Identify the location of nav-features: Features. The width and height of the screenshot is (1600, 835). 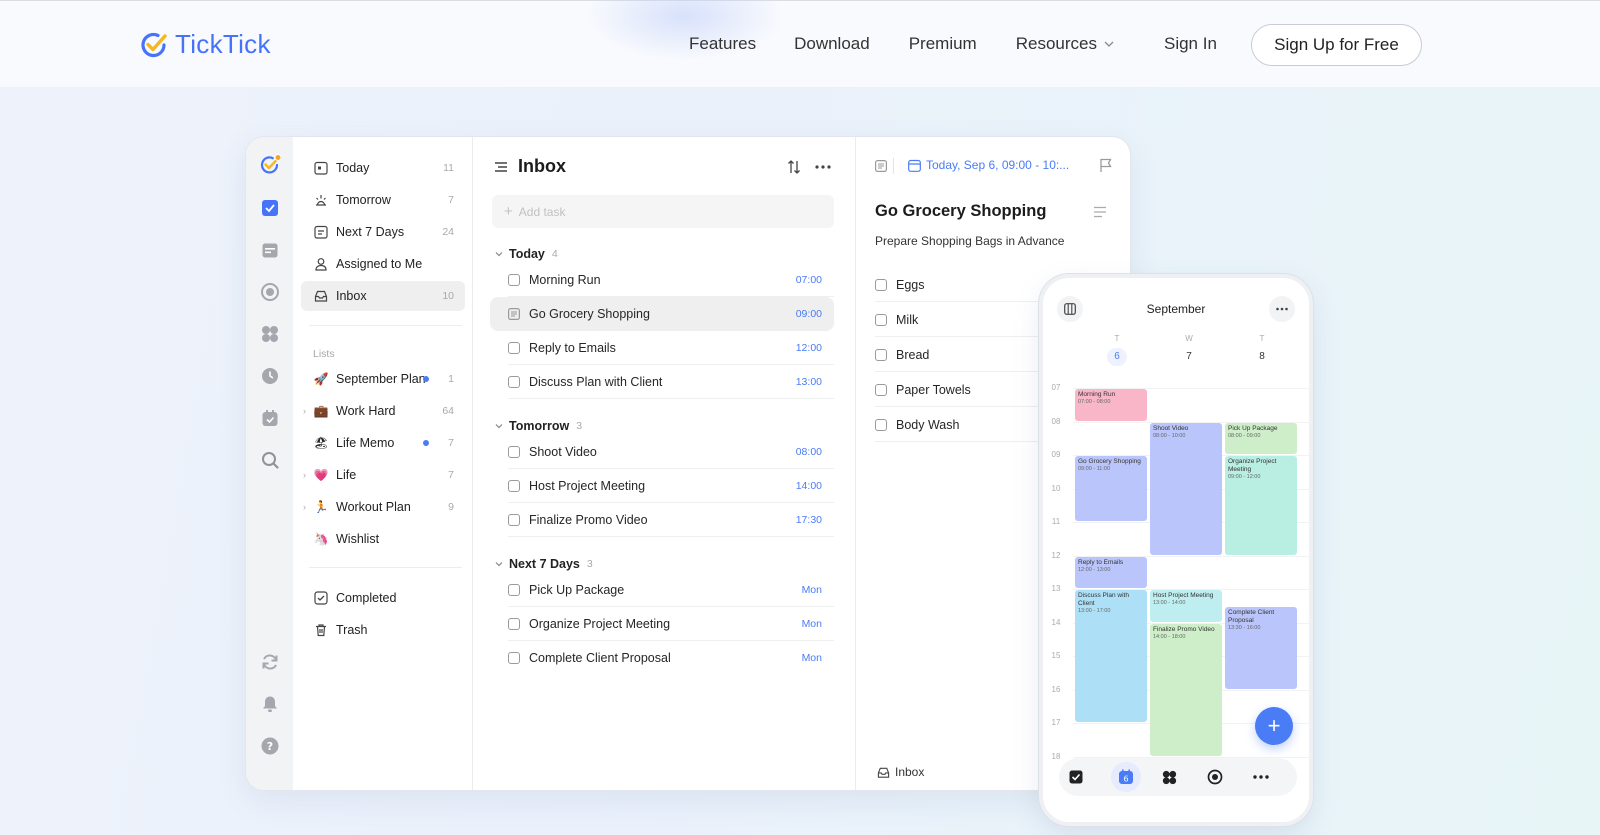
(722, 44).